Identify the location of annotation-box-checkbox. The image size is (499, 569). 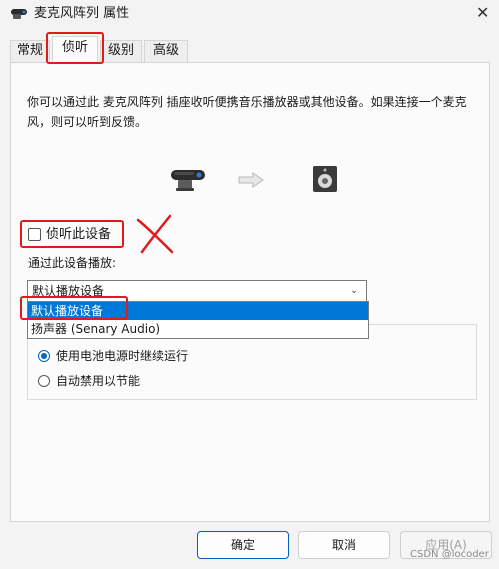
(72, 234).